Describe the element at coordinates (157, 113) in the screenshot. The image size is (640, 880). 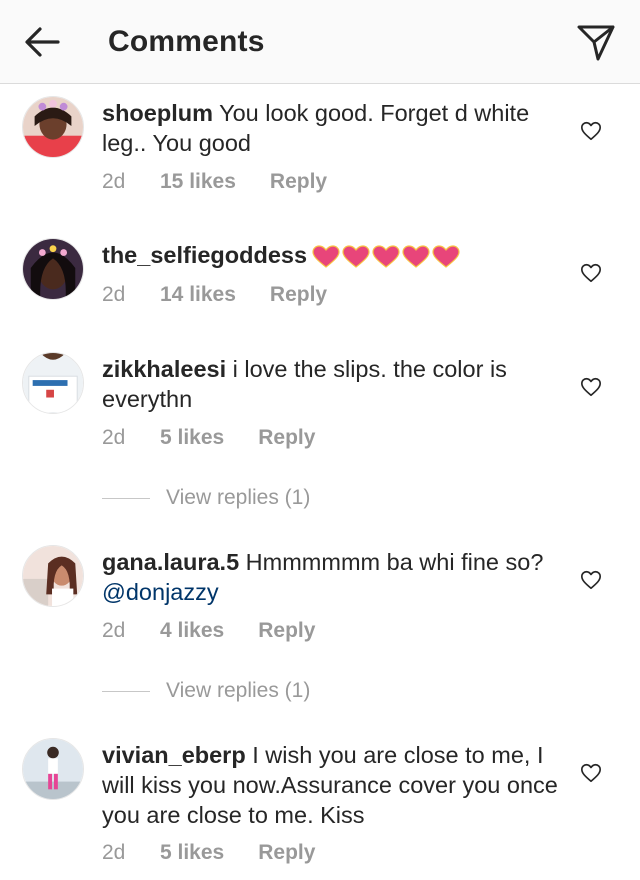
I see `comment-username: shoeplum` at that location.